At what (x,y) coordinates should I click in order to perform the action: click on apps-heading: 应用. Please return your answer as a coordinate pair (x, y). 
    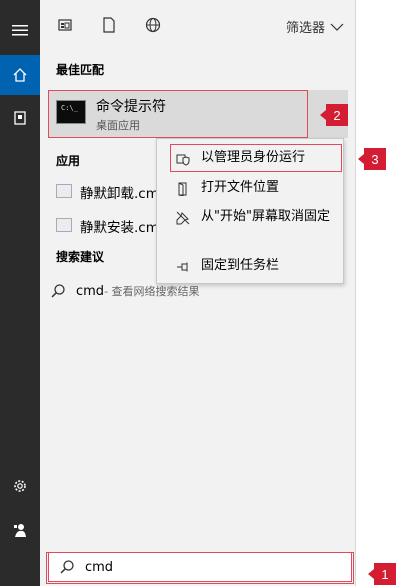
    Looking at the image, I should click on (68, 161).